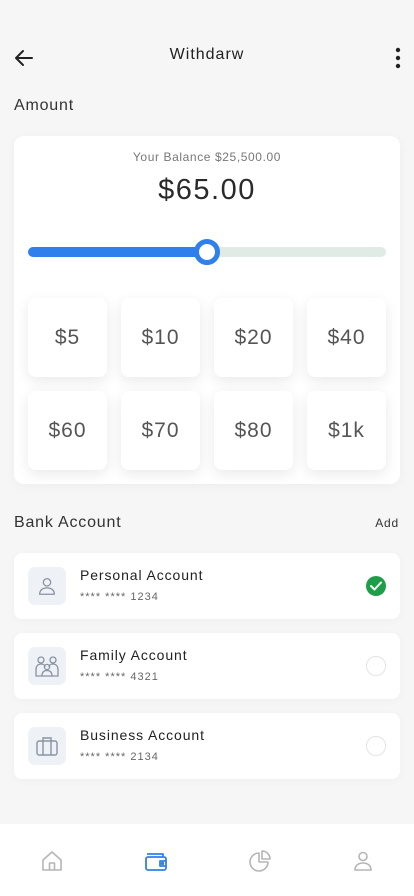 Image resolution: width=414 pixels, height=896 pixels. I want to click on nav-stats, so click(260, 861).